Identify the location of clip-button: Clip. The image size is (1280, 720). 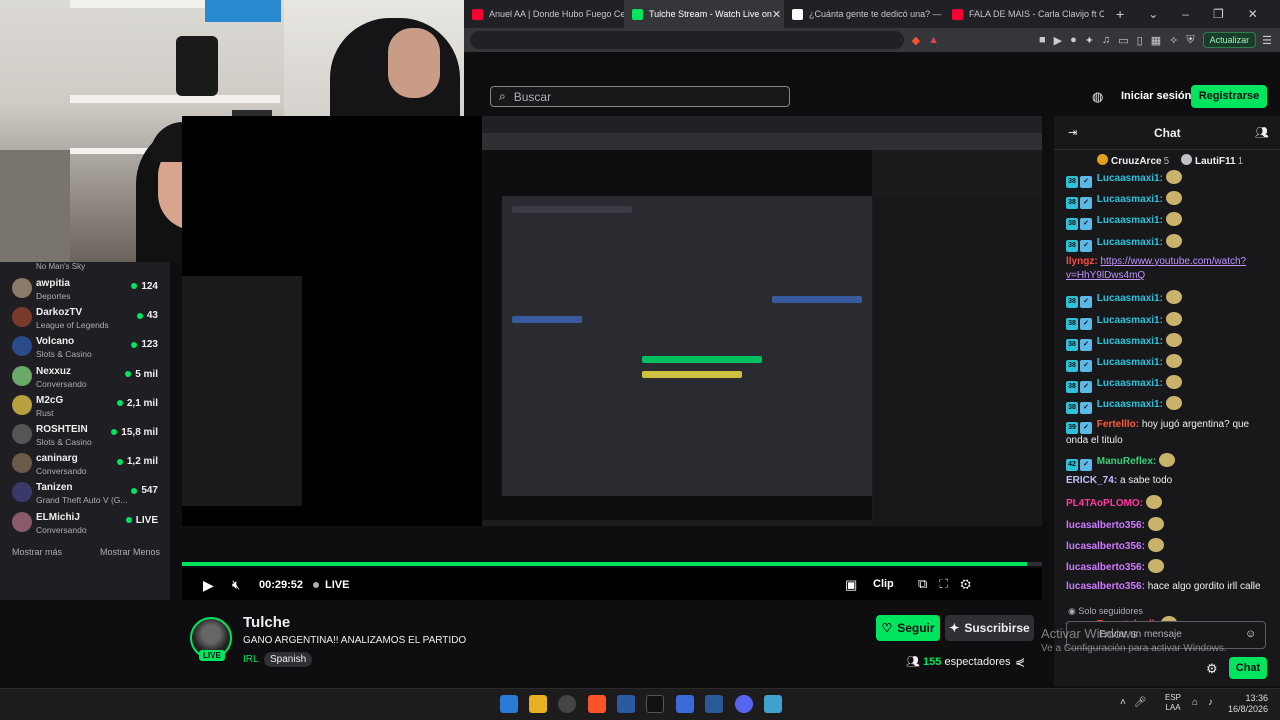
(883, 584).